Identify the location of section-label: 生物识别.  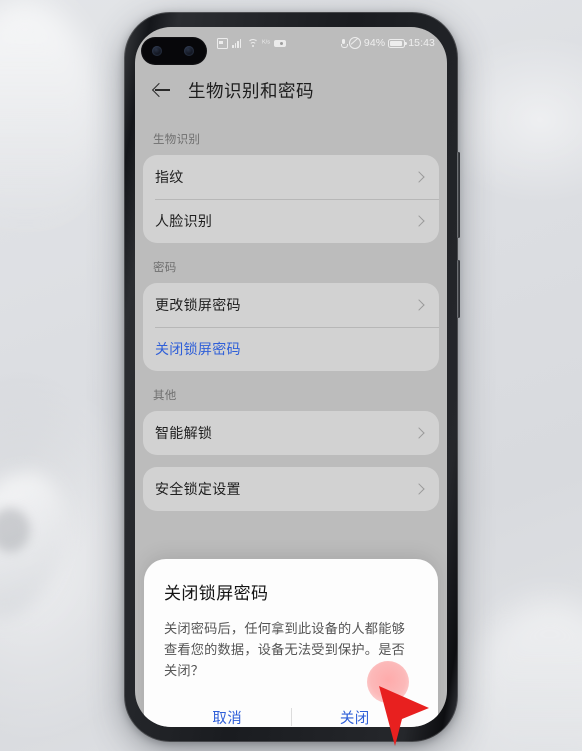
(177, 140).